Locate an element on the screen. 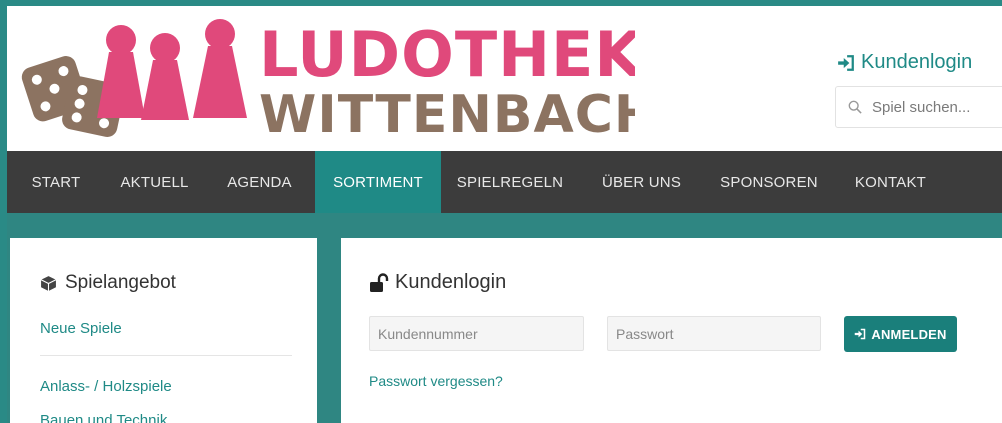  customer-number-field is located at coordinates (476, 333).